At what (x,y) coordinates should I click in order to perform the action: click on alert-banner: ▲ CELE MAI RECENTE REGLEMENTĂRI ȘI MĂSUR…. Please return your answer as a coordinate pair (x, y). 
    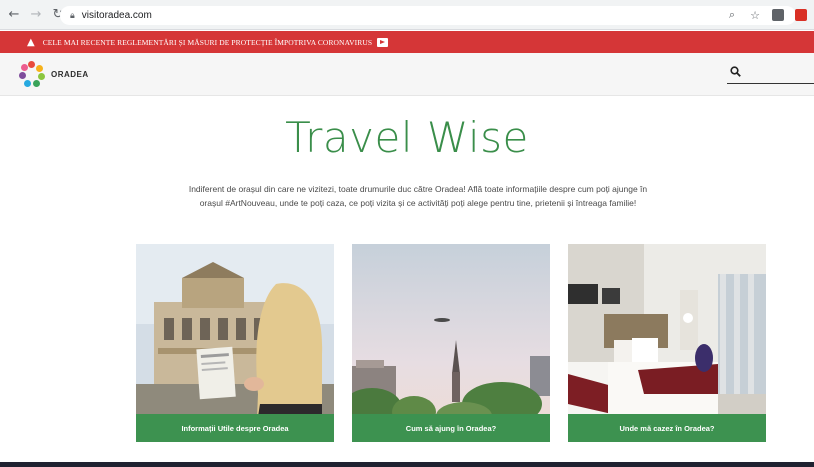
    Looking at the image, I should click on (407, 42).